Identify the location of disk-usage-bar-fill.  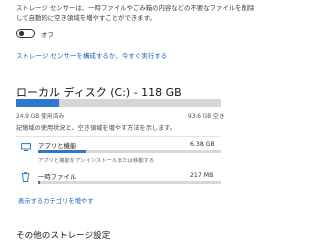
(38, 103).